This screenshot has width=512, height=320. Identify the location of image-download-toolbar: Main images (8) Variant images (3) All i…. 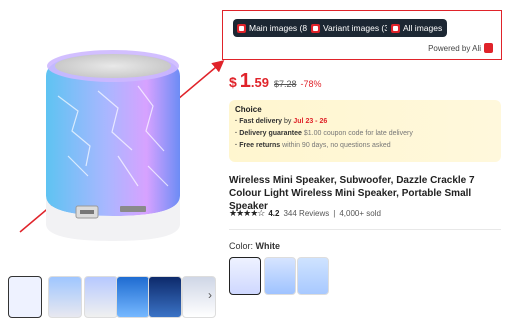
(362, 35).